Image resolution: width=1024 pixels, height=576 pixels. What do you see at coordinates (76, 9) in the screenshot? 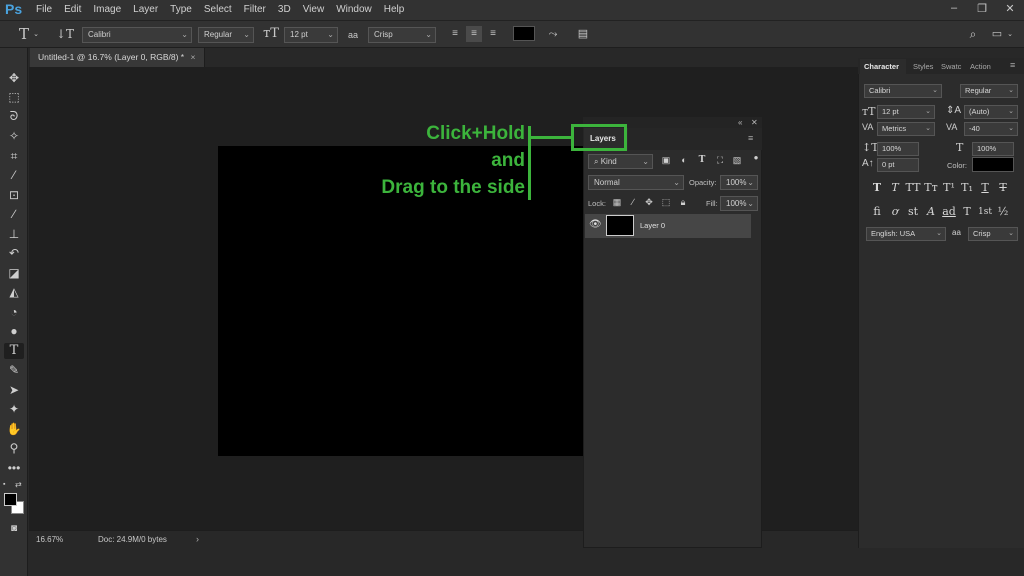
I see `menu-edit: Edit` at bounding box center [76, 9].